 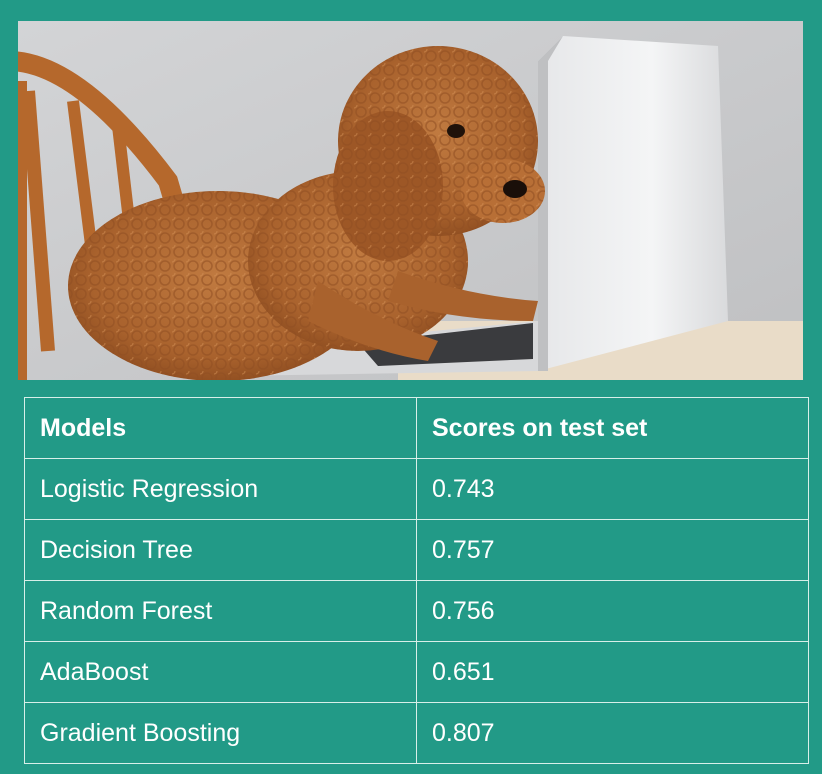 I want to click on model-name-cell: AdaBoost, so click(x=220, y=672).